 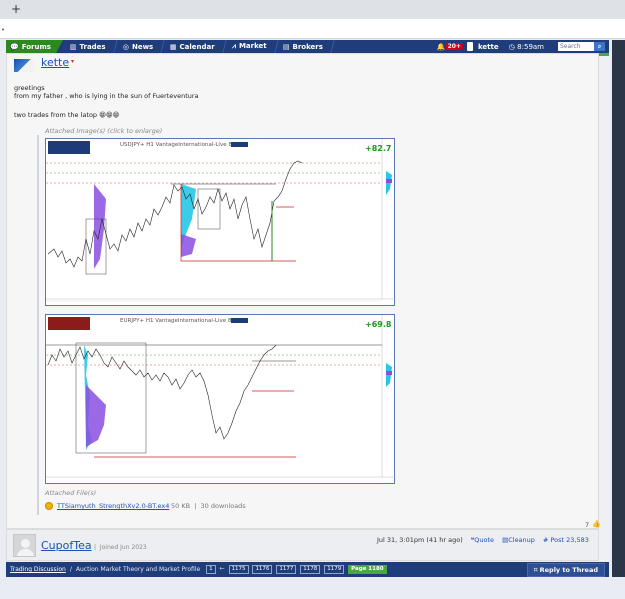 I want to click on nav-market: ⩘ Market, so click(x=251, y=46).